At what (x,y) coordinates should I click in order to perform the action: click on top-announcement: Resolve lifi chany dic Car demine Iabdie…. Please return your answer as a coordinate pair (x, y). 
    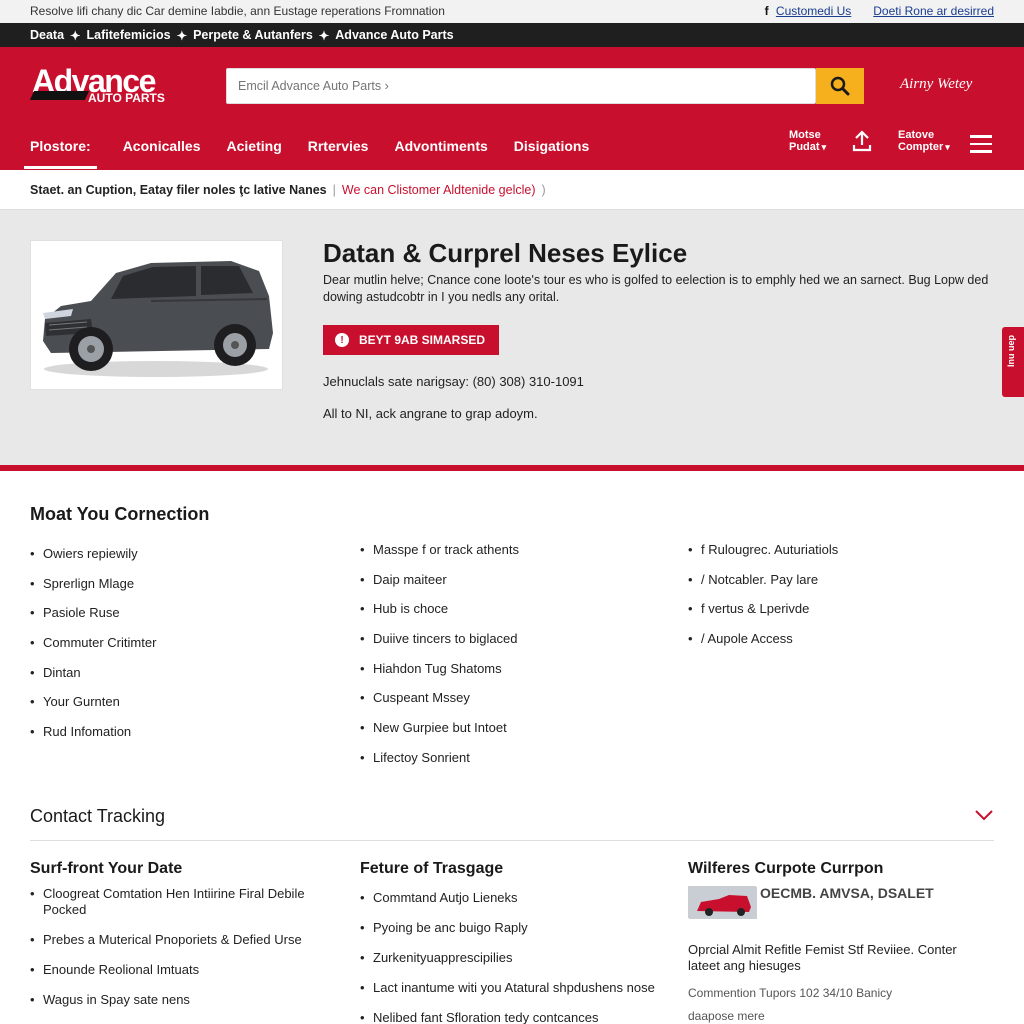
    Looking at the image, I should click on (237, 11).